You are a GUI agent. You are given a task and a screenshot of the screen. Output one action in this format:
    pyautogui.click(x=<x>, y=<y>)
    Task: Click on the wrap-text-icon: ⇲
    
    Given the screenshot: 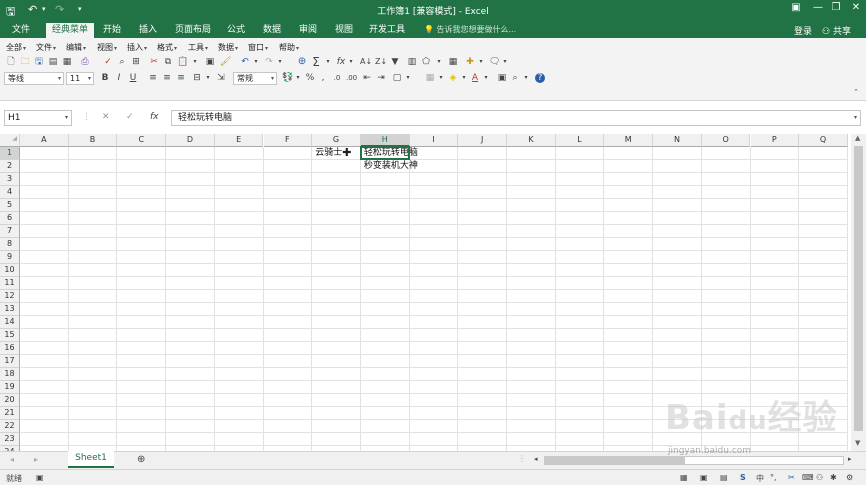 What is the action you would take?
    pyautogui.click(x=221, y=78)
    